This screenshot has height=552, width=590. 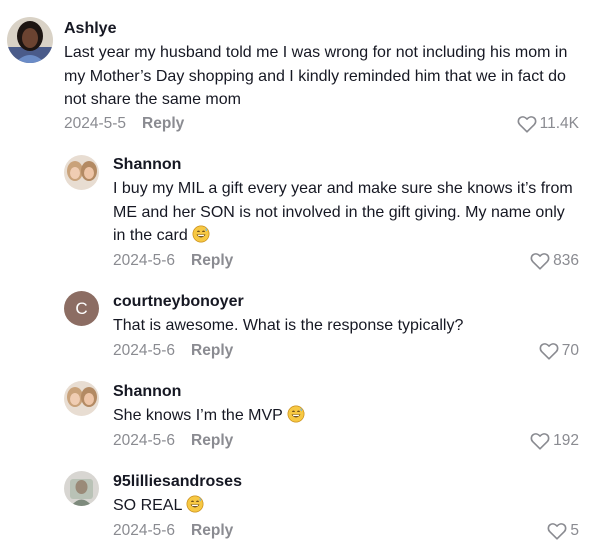 What do you see at coordinates (345, 506) in the screenshot?
I see `comment-text: SO REAL` at bounding box center [345, 506].